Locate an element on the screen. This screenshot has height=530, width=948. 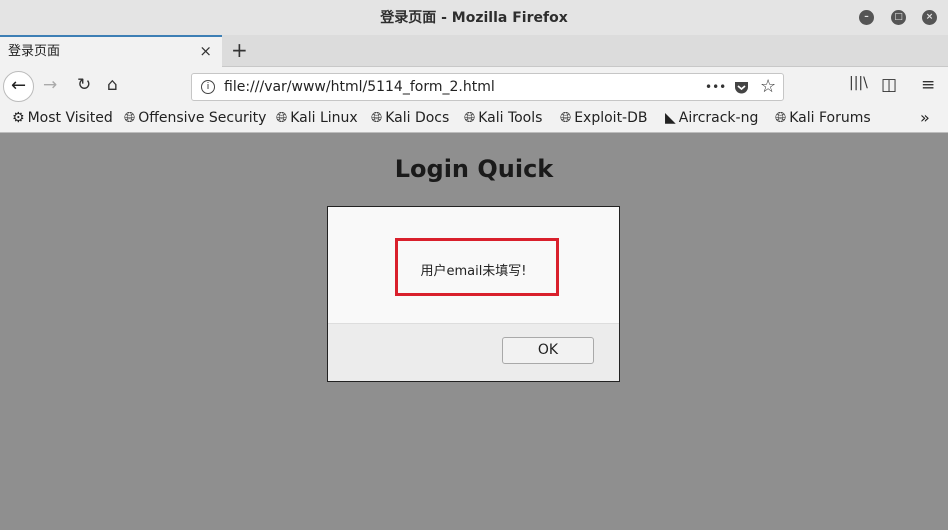
page-actions-icon: ••• is located at coordinates (715, 87).